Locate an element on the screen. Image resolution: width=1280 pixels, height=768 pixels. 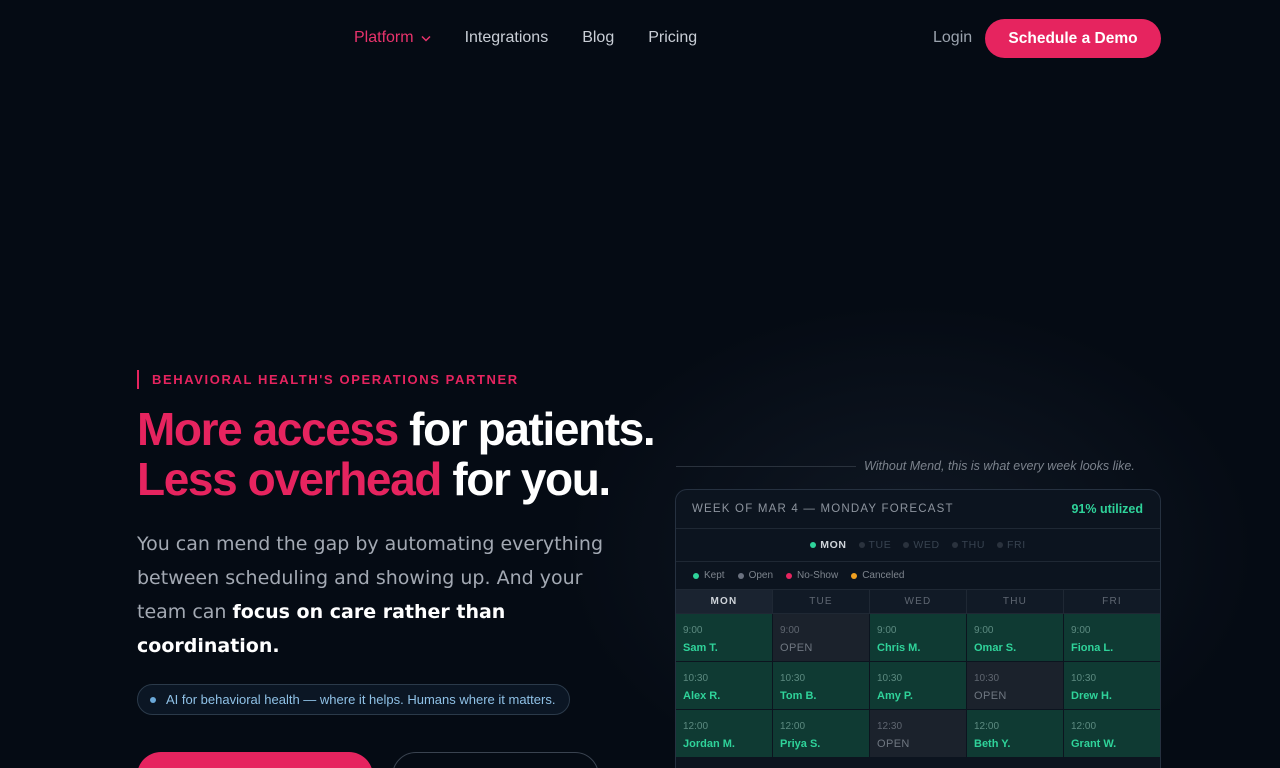
panel-title: WEEK OF MAR 4 — MONDAY FORECAST is located at coordinates (823, 509).